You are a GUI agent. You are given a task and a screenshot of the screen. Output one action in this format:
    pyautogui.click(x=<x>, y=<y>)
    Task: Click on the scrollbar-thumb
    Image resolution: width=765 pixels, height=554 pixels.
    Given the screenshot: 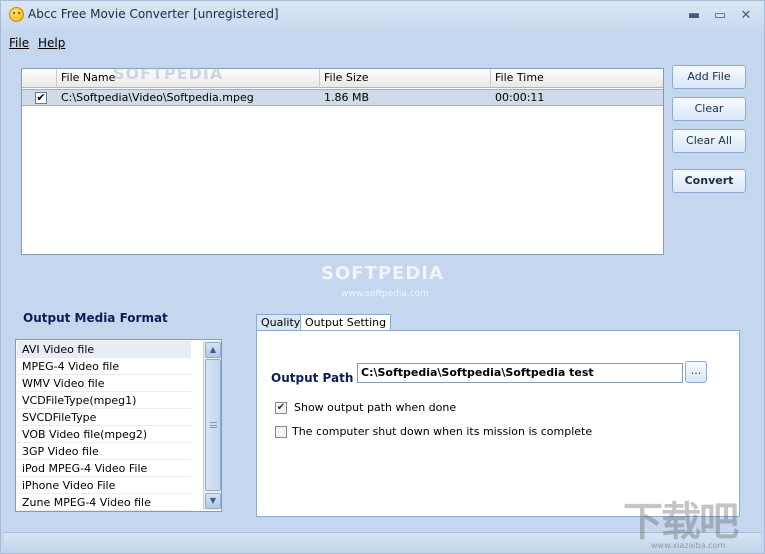 What is the action you would take?
    pyautogui.click(x=213, y=425)
    